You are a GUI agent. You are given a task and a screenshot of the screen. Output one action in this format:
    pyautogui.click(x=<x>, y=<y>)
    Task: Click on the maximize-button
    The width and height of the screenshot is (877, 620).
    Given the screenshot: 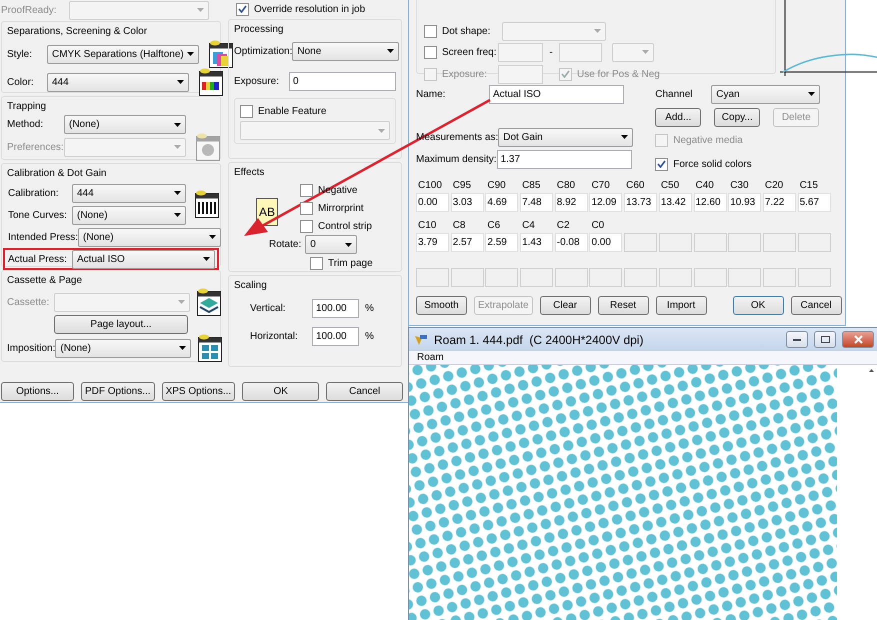 What is the action you would take?
    pyautogui.click(x=825, y=339)
    